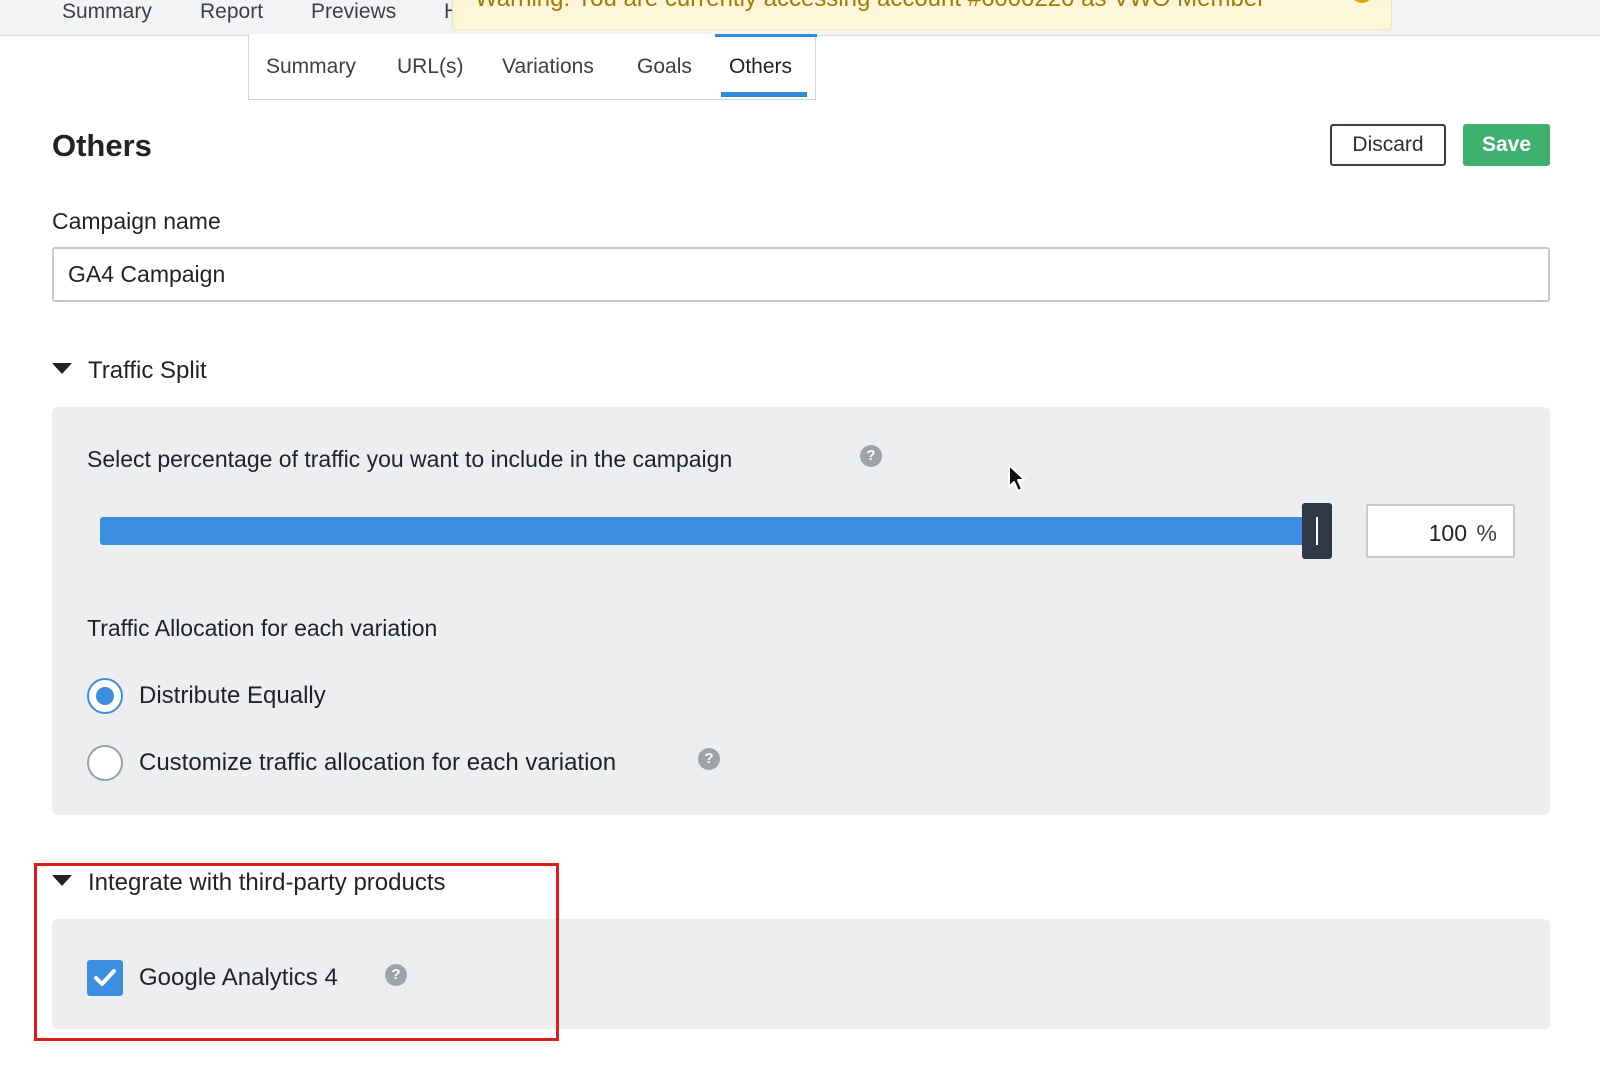 This screenshot has width=1600, height=1071. What do you see at coordinates (1486, 533) in the screenshot?
I see `percent-unit: %` at bounding box center [1486, 533].